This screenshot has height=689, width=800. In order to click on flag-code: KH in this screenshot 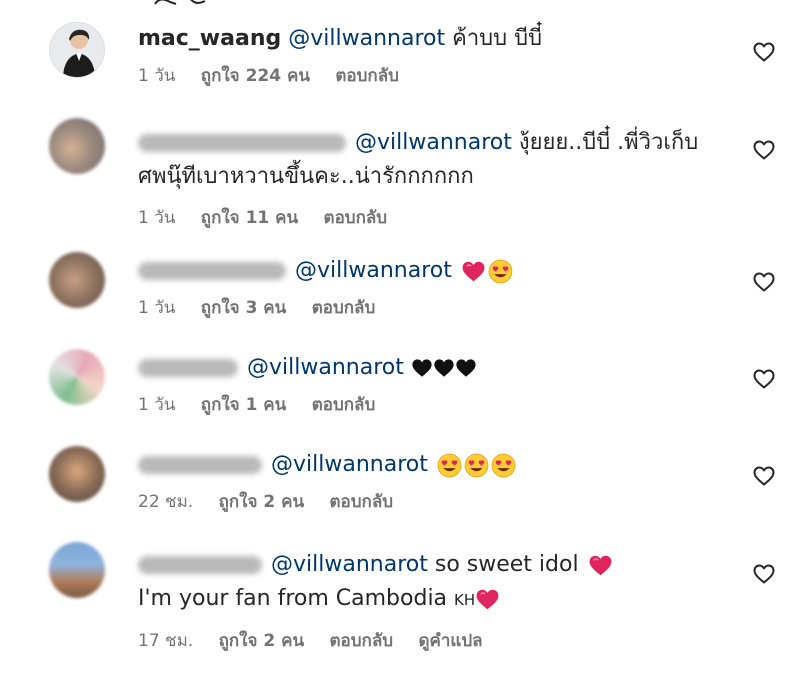, I will do `click(465, 600)`.